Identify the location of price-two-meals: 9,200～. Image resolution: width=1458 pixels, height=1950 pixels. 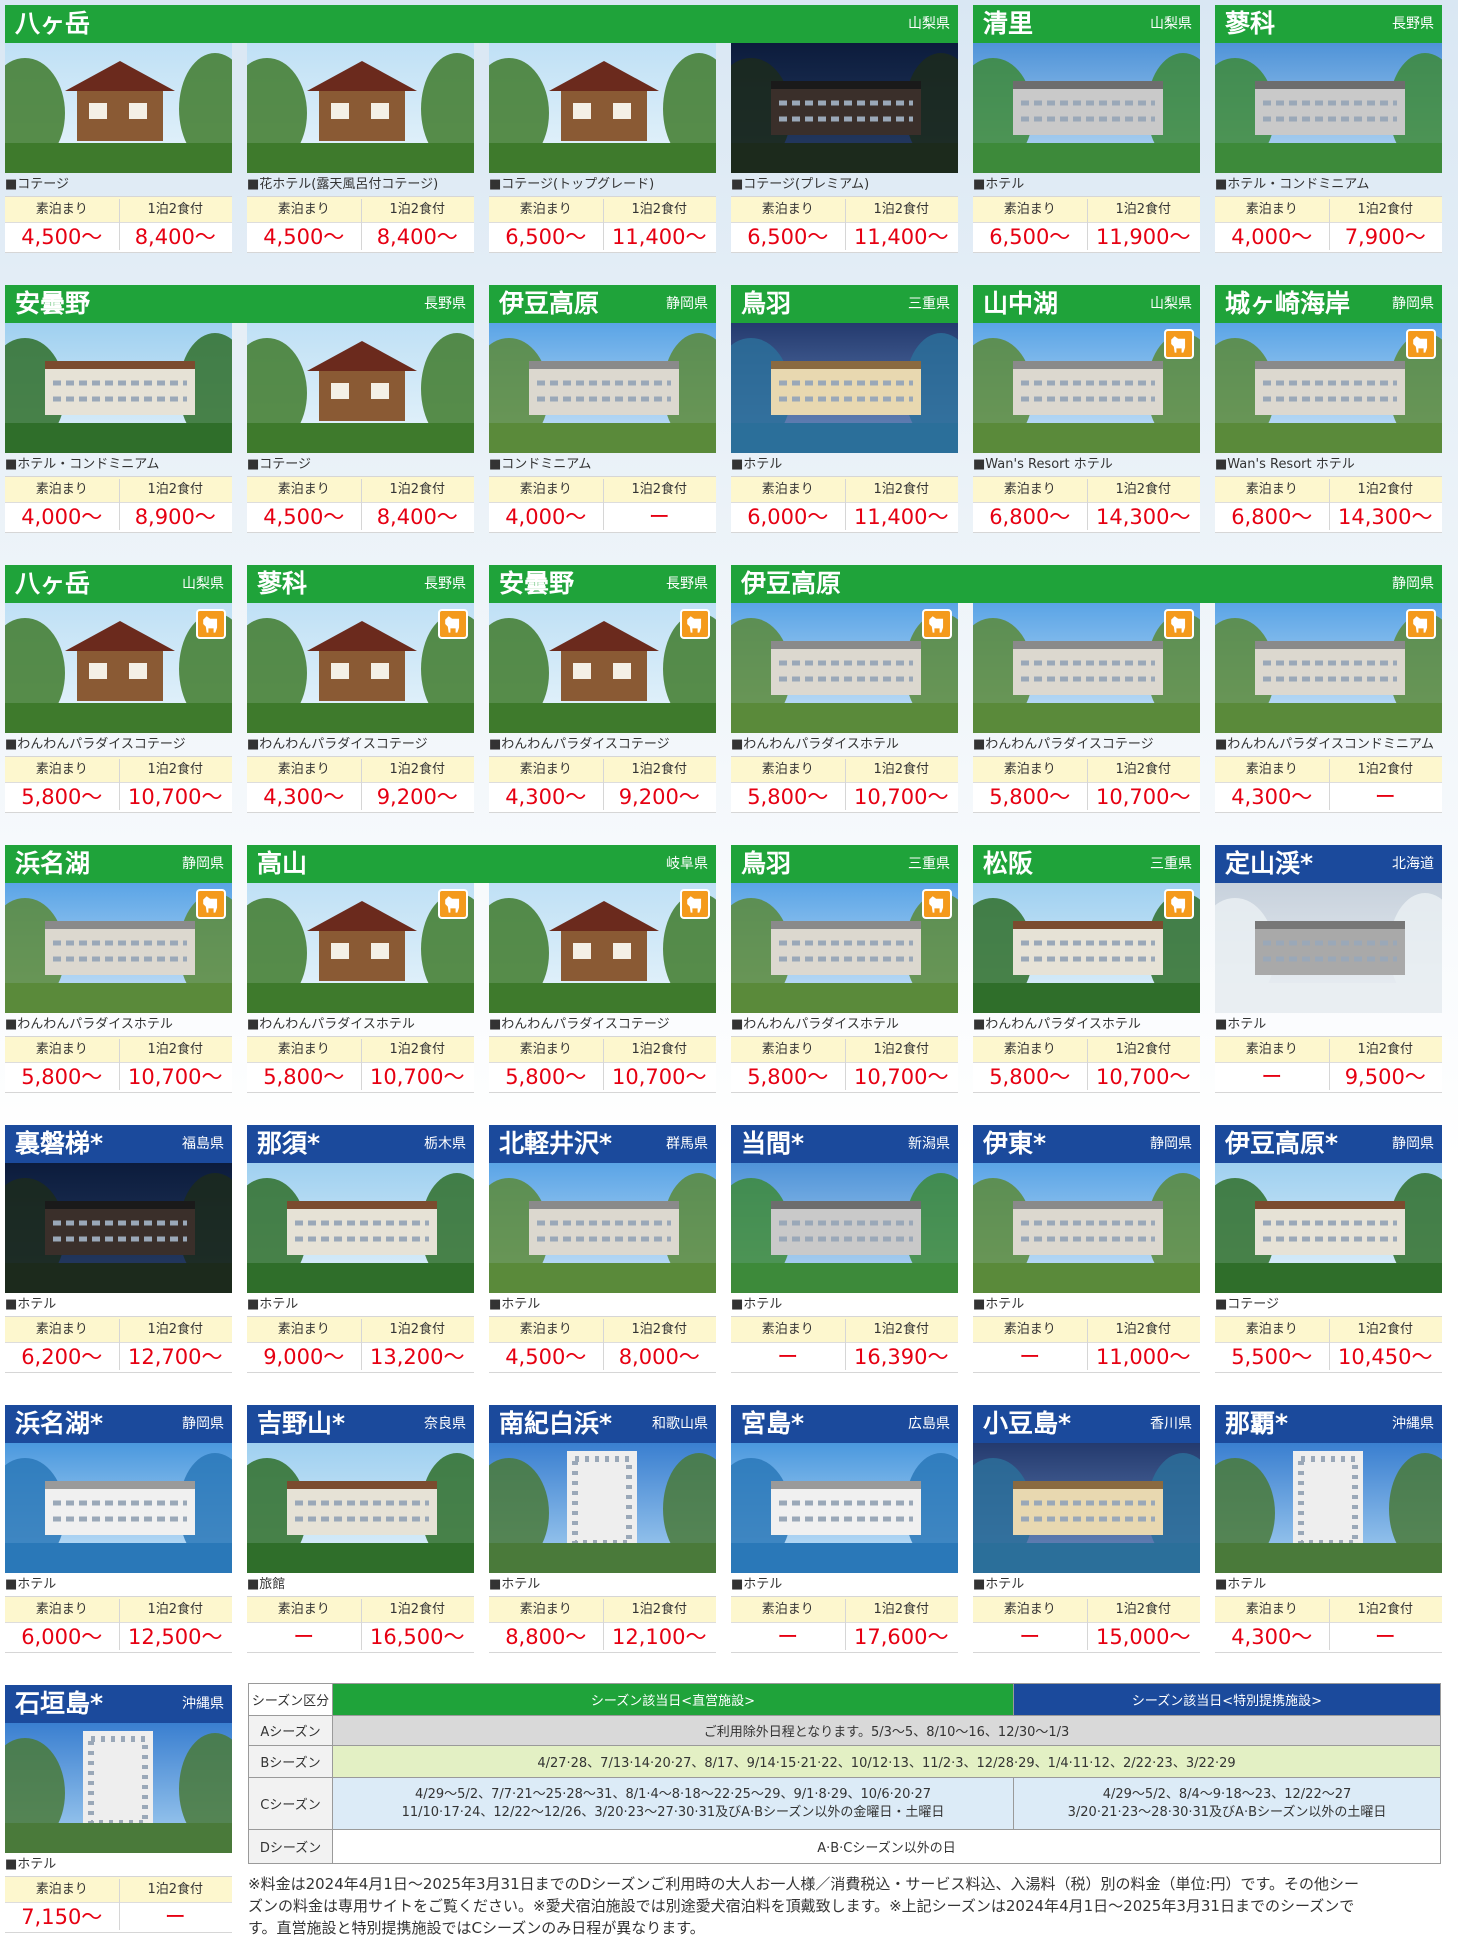
(417, 797).